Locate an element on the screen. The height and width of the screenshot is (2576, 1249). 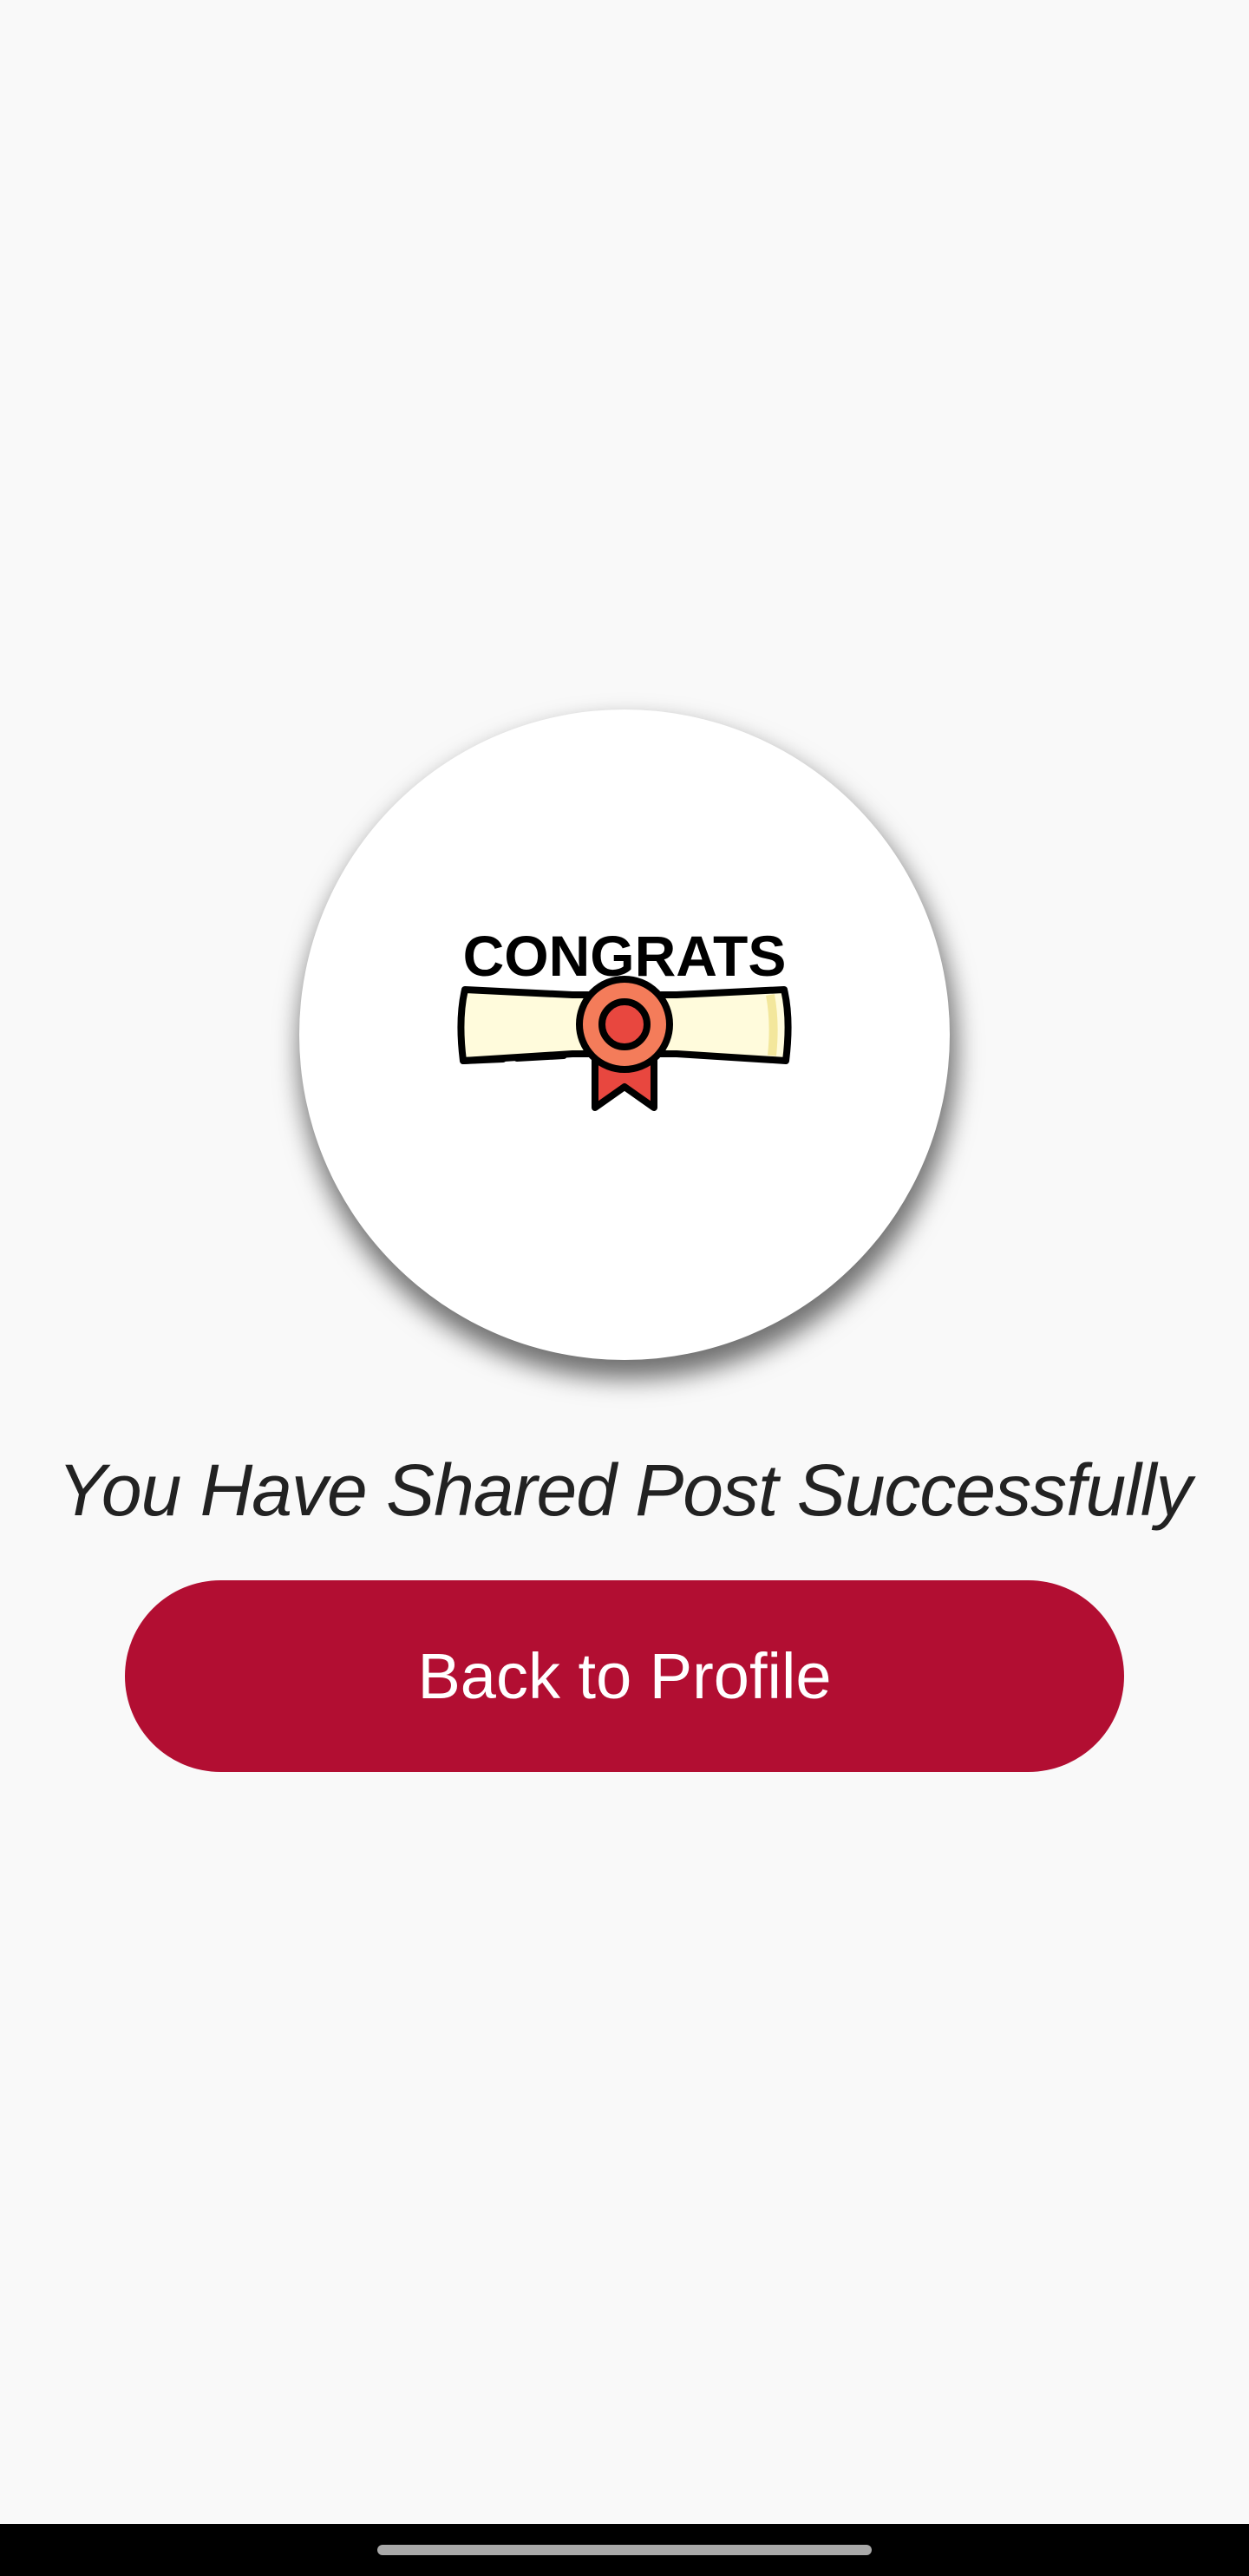
back-to-profile-button: Back to Profile is located at coordinates (624, 1676).